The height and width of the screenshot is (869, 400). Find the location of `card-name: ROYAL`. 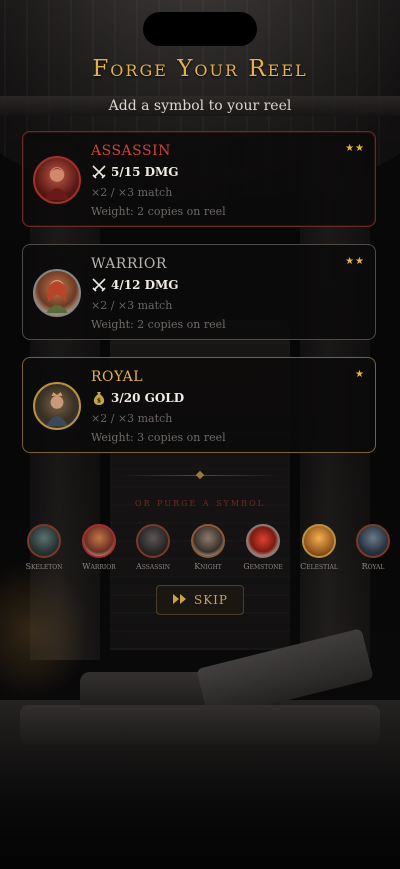

card-name: ROYAL is located at coordinates (117, 377).